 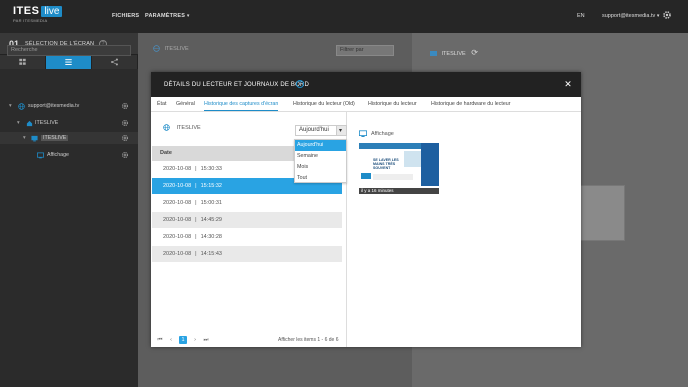 I want to click on main-item: ITESLIVE, so click(x=171, y=48).